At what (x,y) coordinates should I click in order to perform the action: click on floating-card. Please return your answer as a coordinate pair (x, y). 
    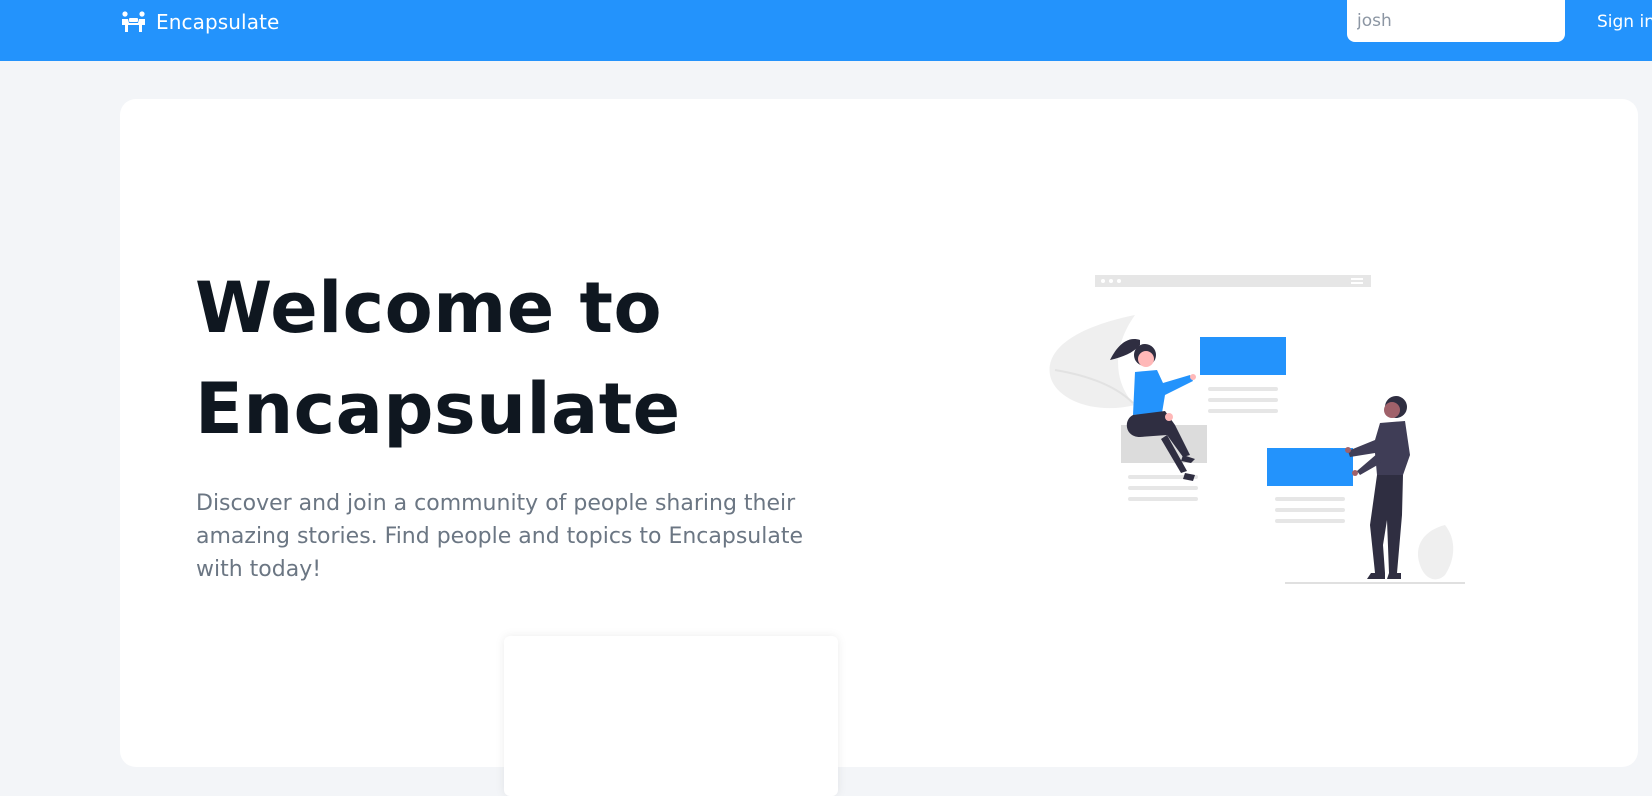
    Looking at the image, I should click on (671, 716).